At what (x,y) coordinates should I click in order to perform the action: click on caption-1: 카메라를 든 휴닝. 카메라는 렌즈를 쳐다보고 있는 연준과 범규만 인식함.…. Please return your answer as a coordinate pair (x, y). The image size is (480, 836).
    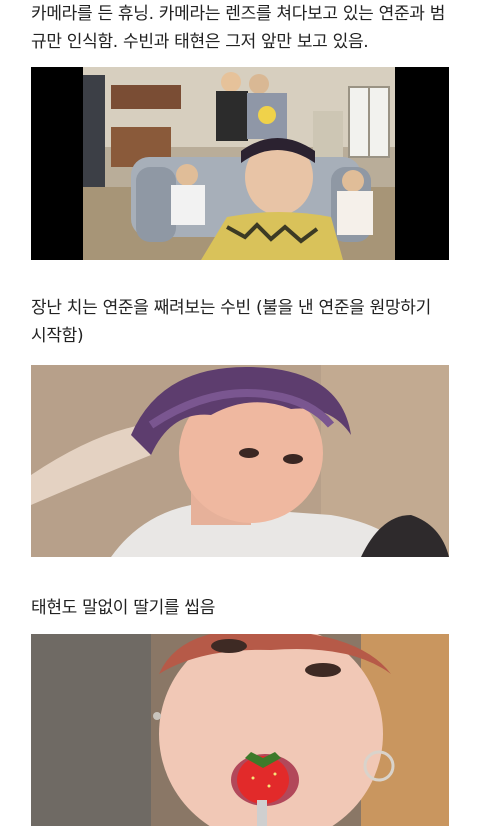
    Looking at the image, I should click on (238, 28).